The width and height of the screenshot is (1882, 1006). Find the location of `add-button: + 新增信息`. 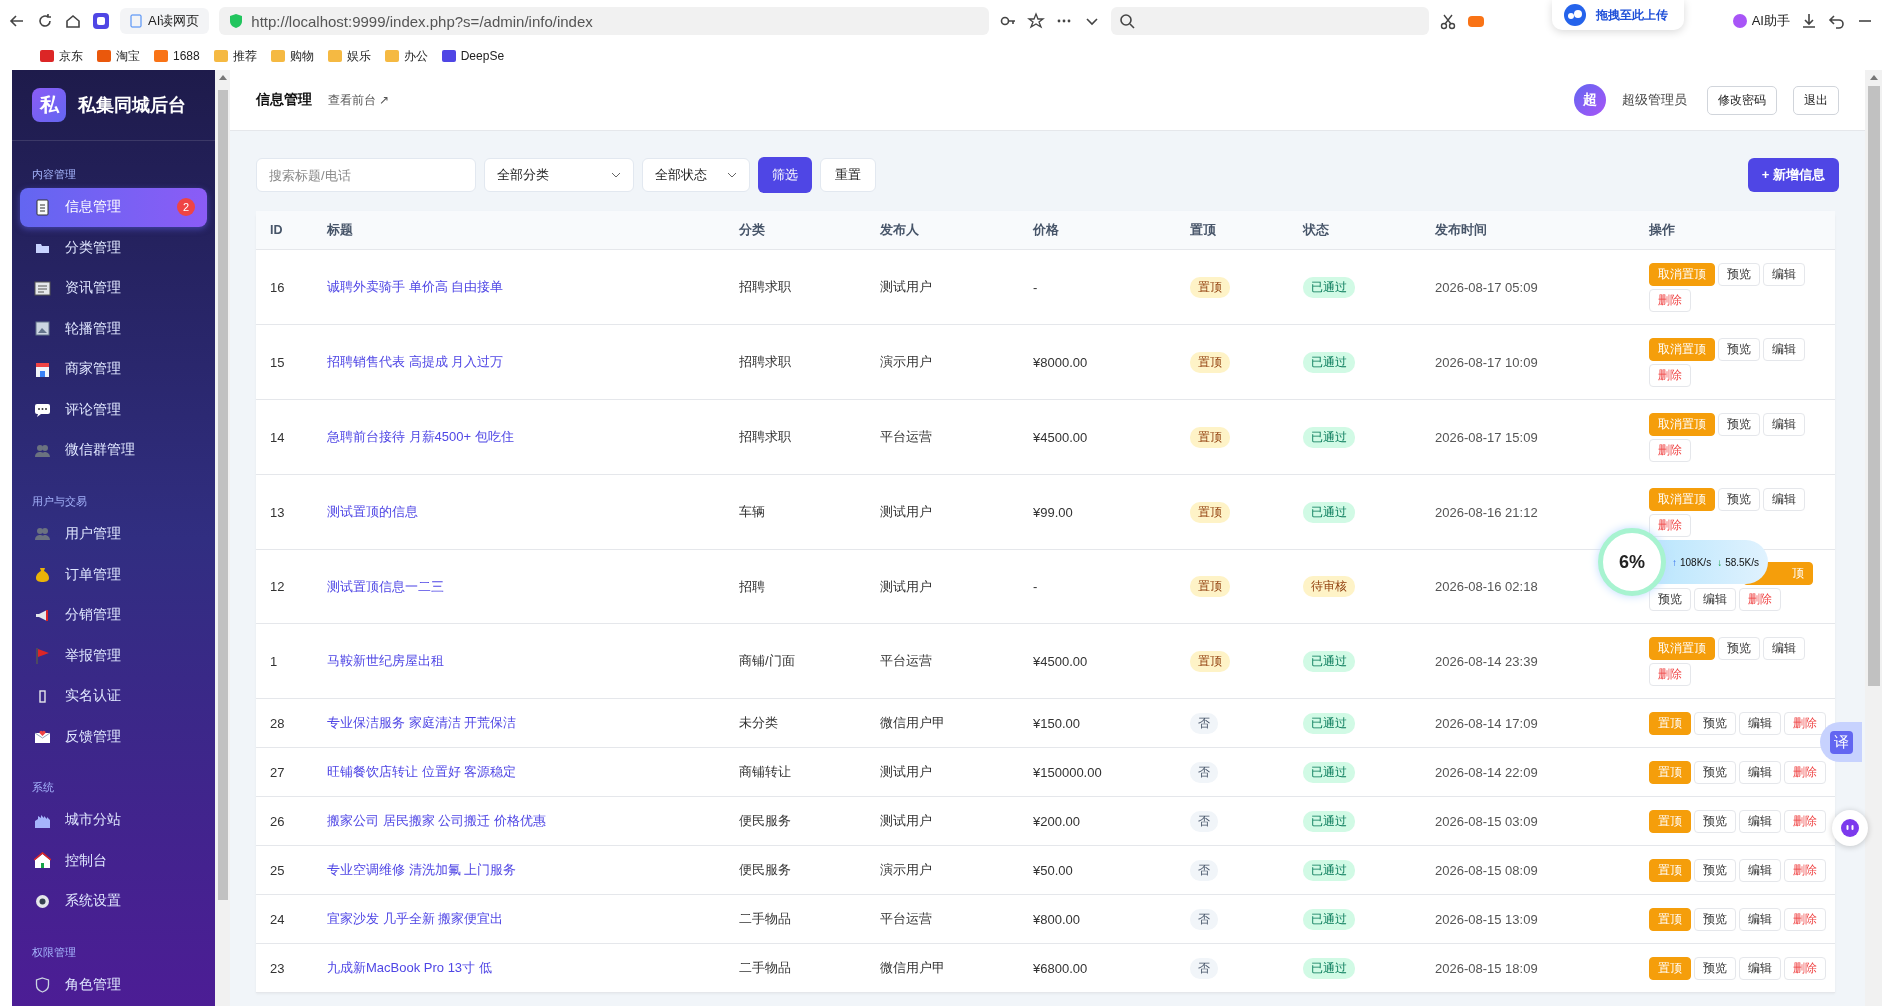

add-button: + 新增信息 is located at coordinates (1793, 175).